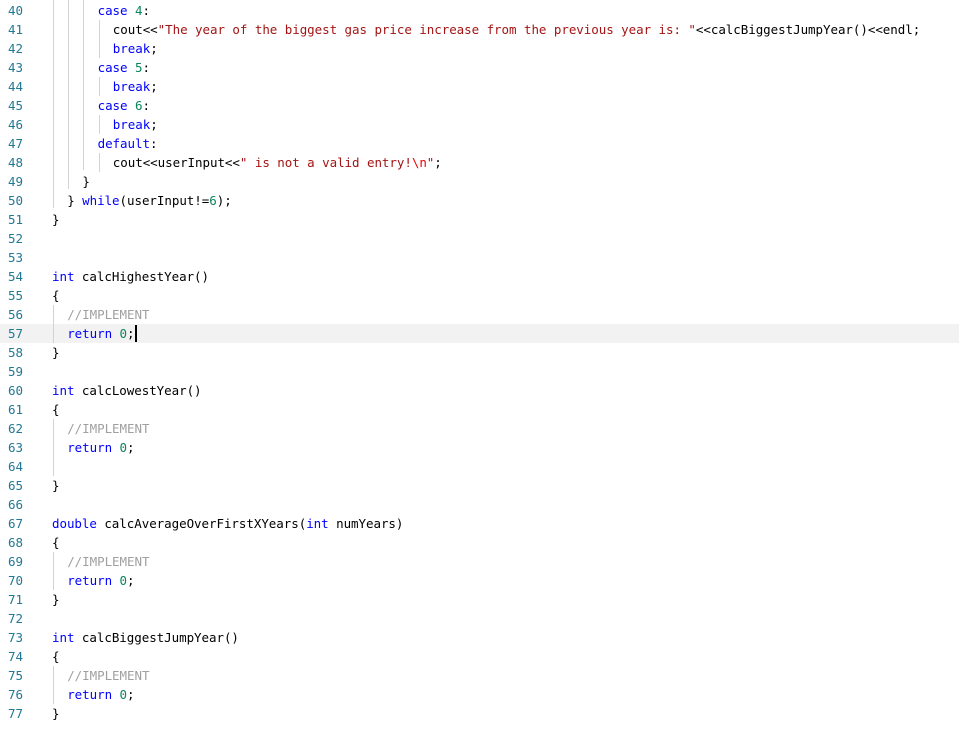 The width and height of the screenshot is (959, 752). Describe the element at coordinates (154, 48) in the screenshot. I see `token-plain: ;` at that location.